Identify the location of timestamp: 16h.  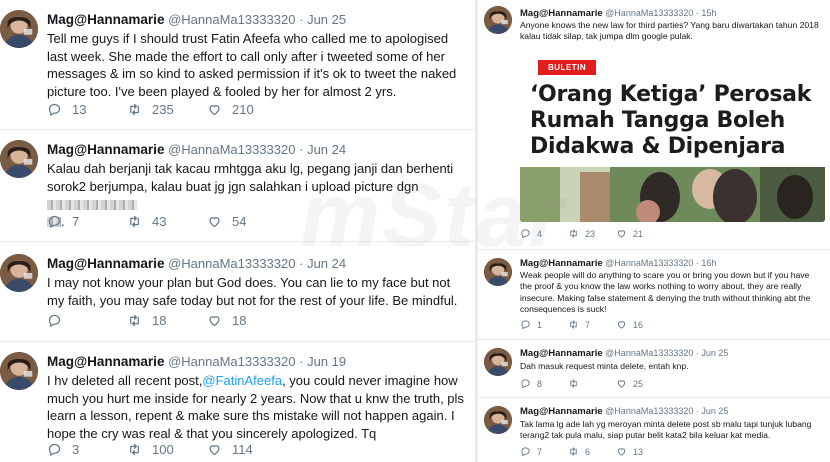
(708, 263).